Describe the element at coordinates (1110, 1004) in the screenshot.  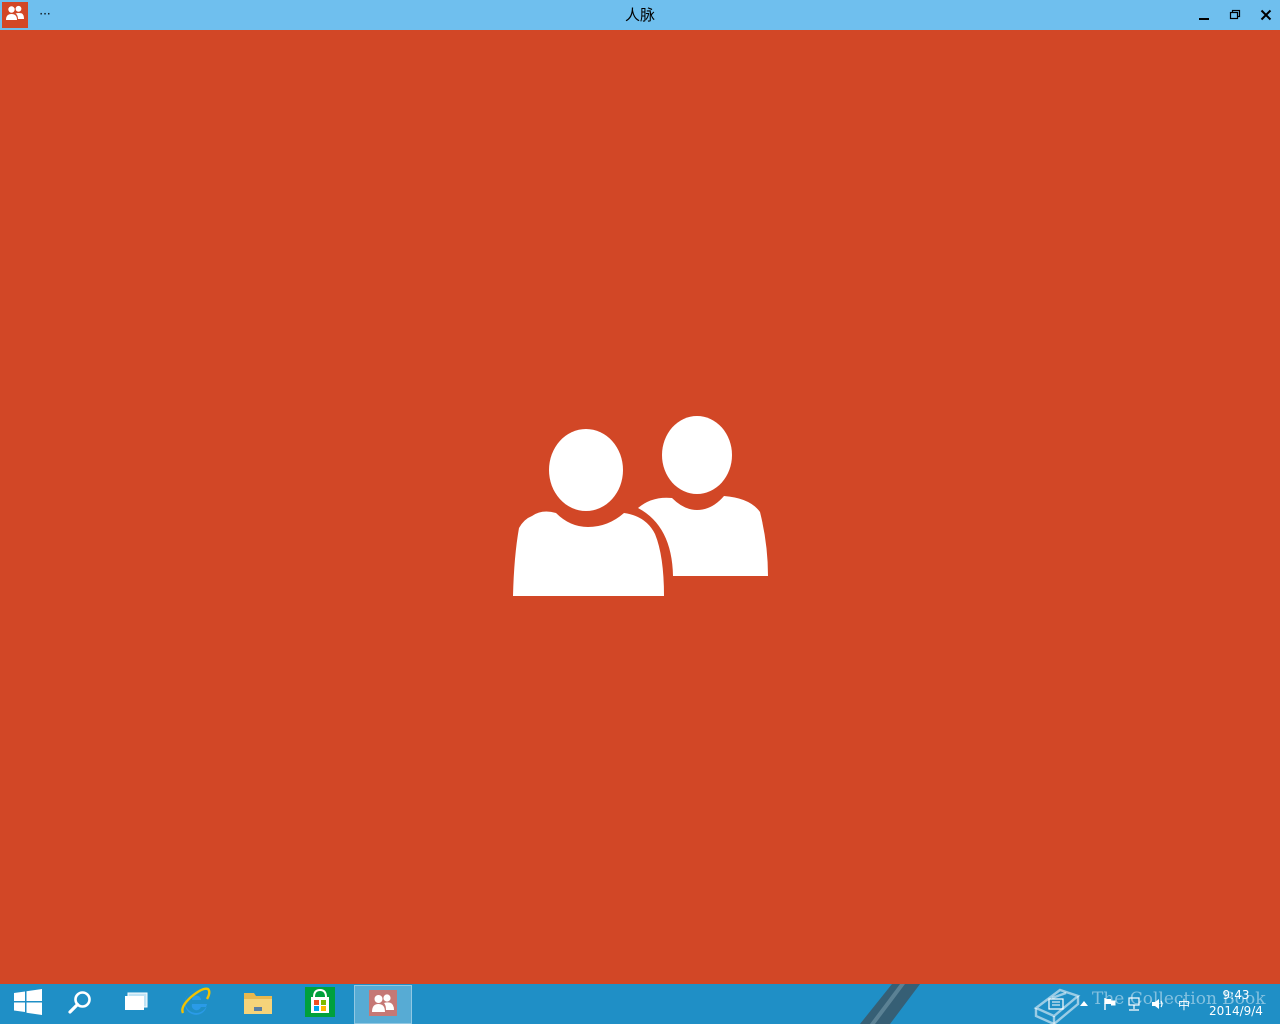
I see `flag-icon` at that location.